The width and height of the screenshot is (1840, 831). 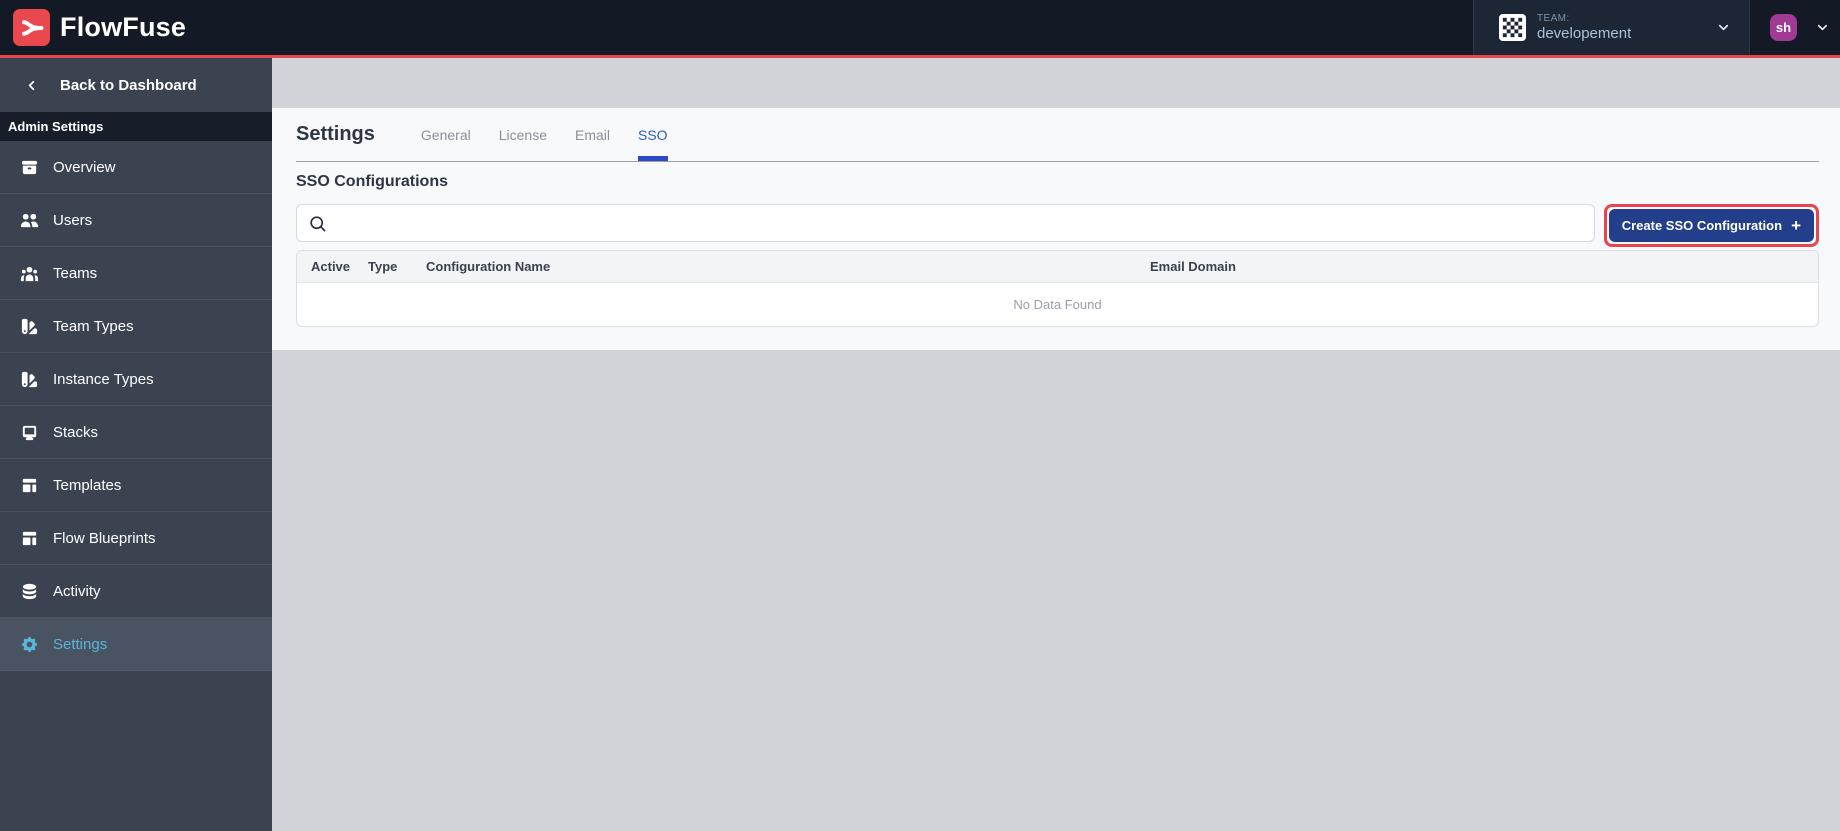 What do you see at coordinates (446, 134) in the screenshot?
I see `tab-general: General` at bounding box center [446, 134].